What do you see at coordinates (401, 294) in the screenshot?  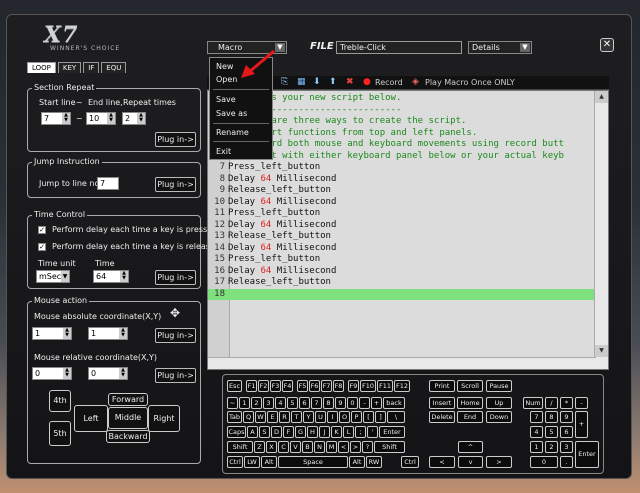 I see `script-line: 18` at bounding box center [401, 294].